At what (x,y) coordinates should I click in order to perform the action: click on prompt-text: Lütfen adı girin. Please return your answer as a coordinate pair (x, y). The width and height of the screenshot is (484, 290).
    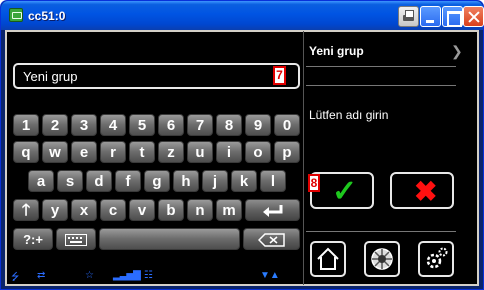
    Looking at the image, I should click on (349, 115).